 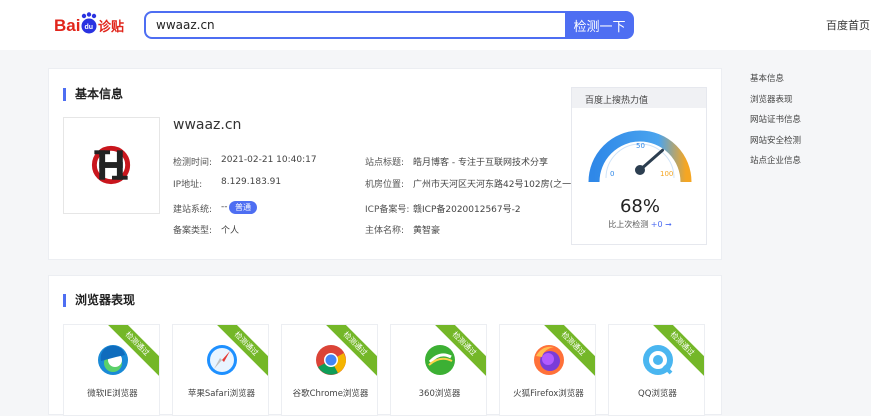 I want to click on check-time-label: 检测时间:, so click(x=193, y=163).